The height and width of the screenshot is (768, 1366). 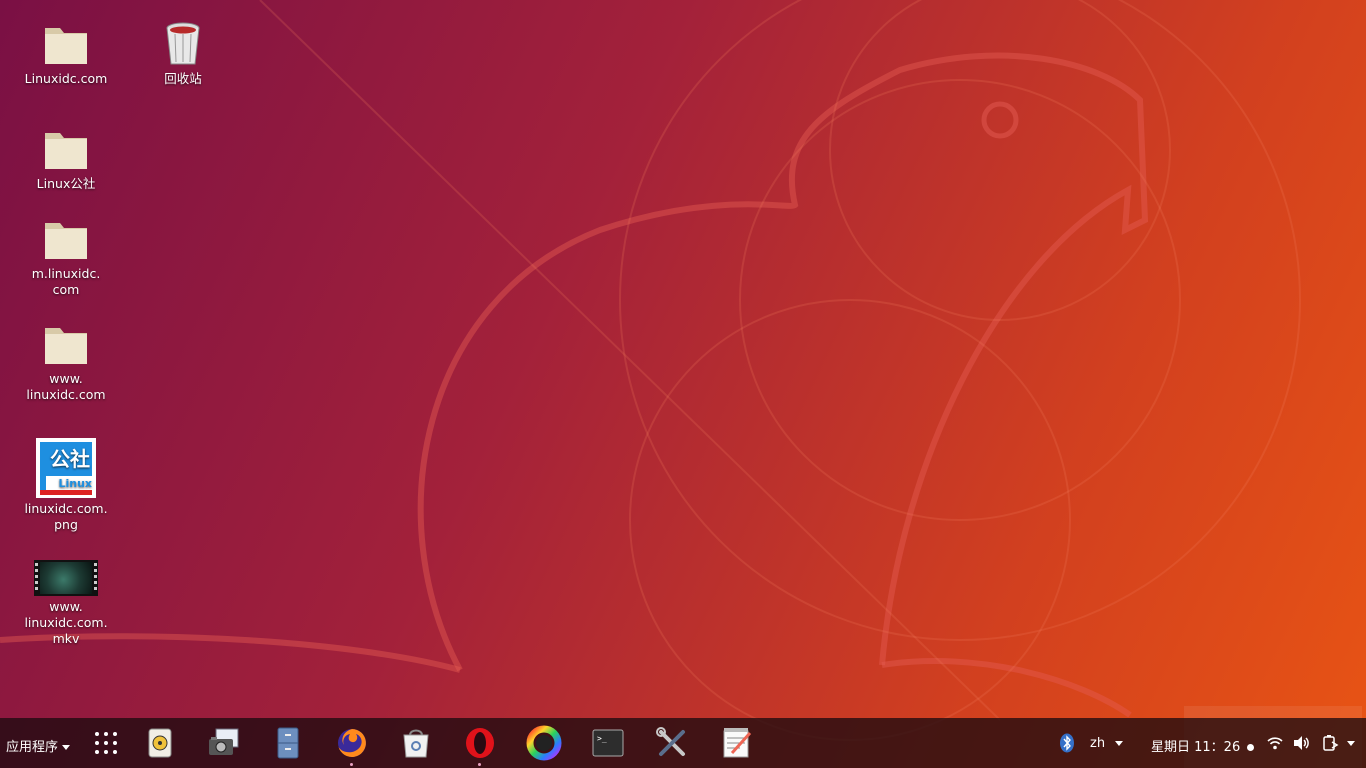 What do you see at coordinates (736, 743) in the screenshot?
I see `text-editor-icon` at bounding box center [736, 743].